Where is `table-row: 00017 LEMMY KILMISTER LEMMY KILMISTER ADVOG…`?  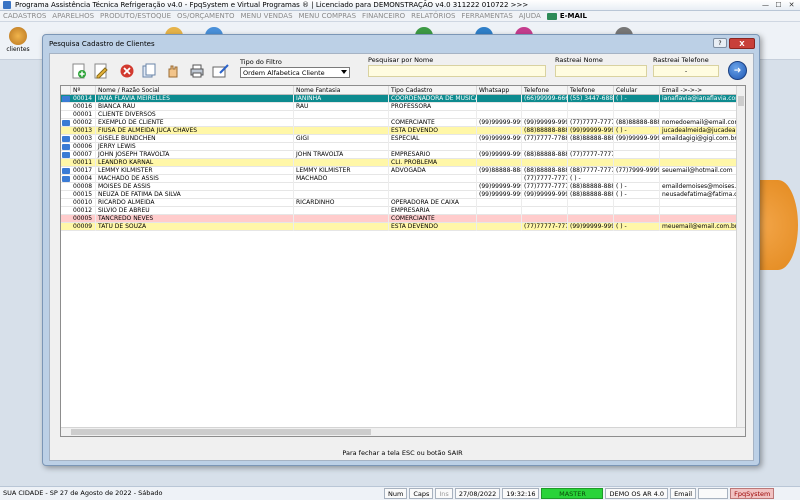 table-row: 00017 LEMMY KILMISTER LEMMY KILMISTER ADVOG… is located at coordinates (399, 171).